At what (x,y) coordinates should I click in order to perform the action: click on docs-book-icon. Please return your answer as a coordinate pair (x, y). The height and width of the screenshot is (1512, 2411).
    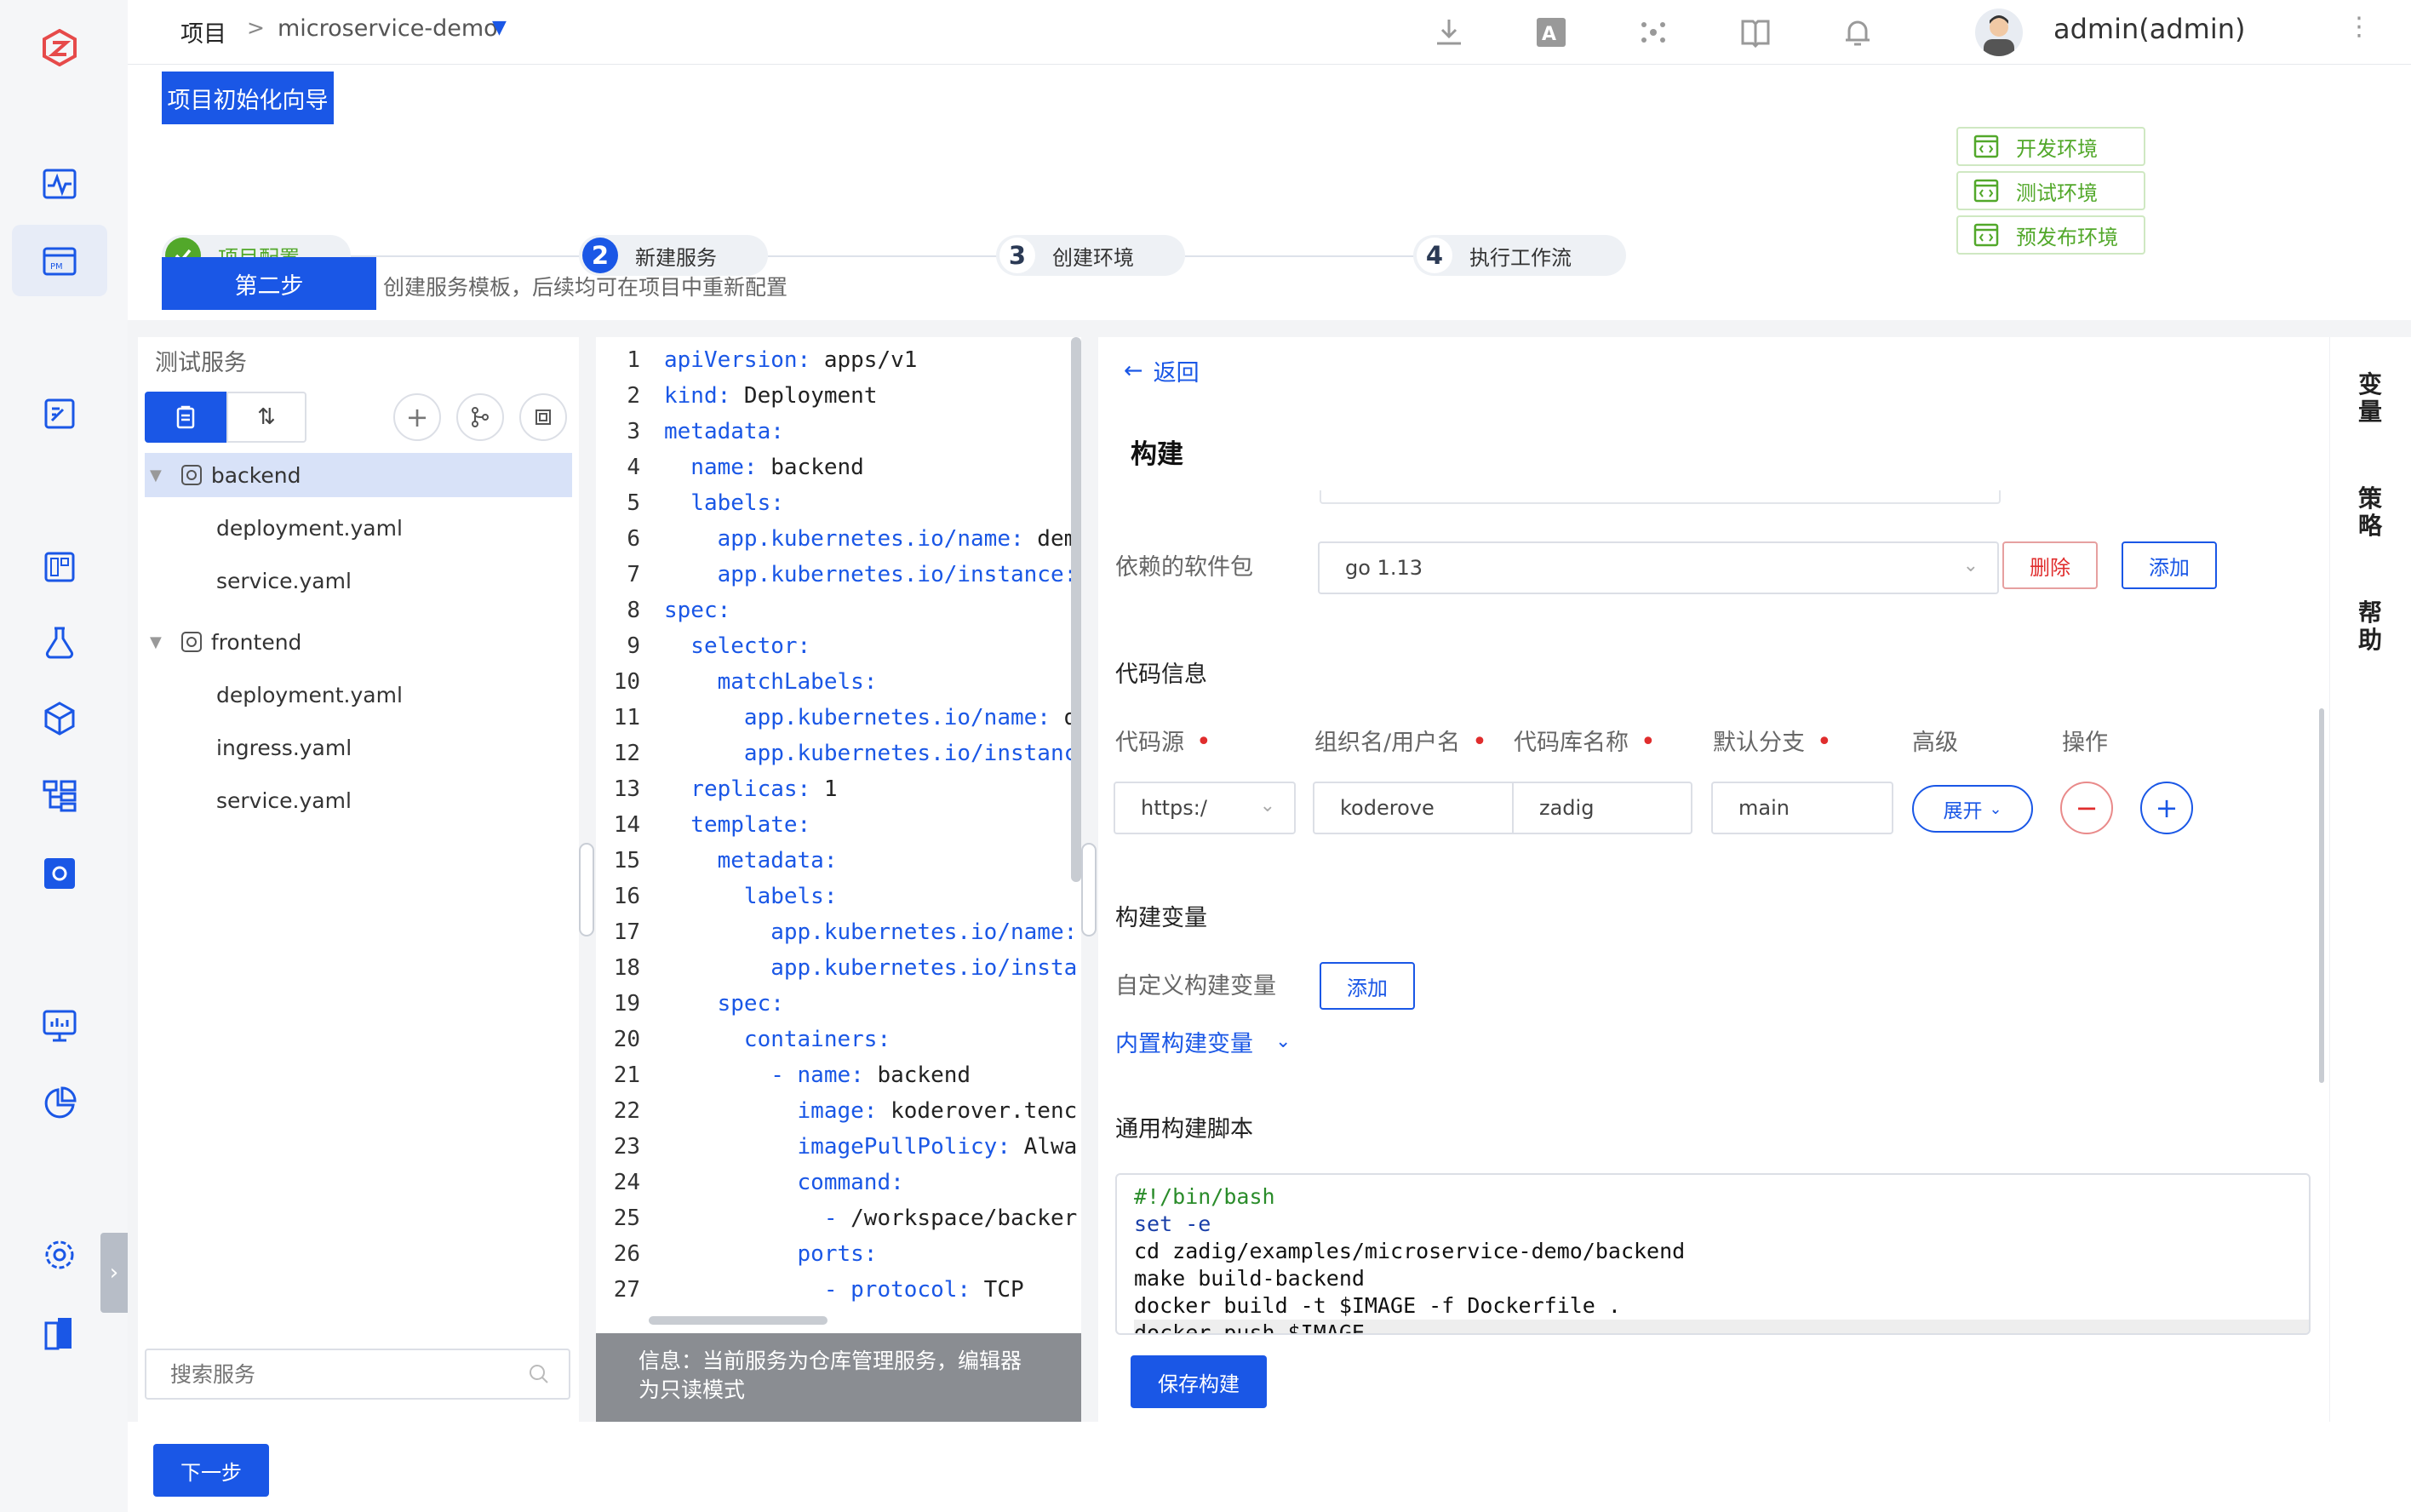
    Looking at the image, I should click on (1755, 32).